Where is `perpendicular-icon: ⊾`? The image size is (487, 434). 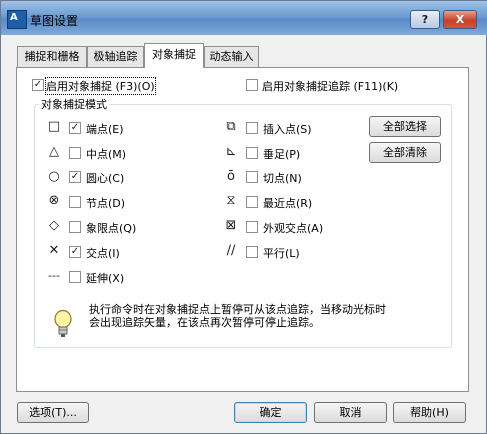 perpendicular-icon: ⊾ is located at coordinates (231, 151).